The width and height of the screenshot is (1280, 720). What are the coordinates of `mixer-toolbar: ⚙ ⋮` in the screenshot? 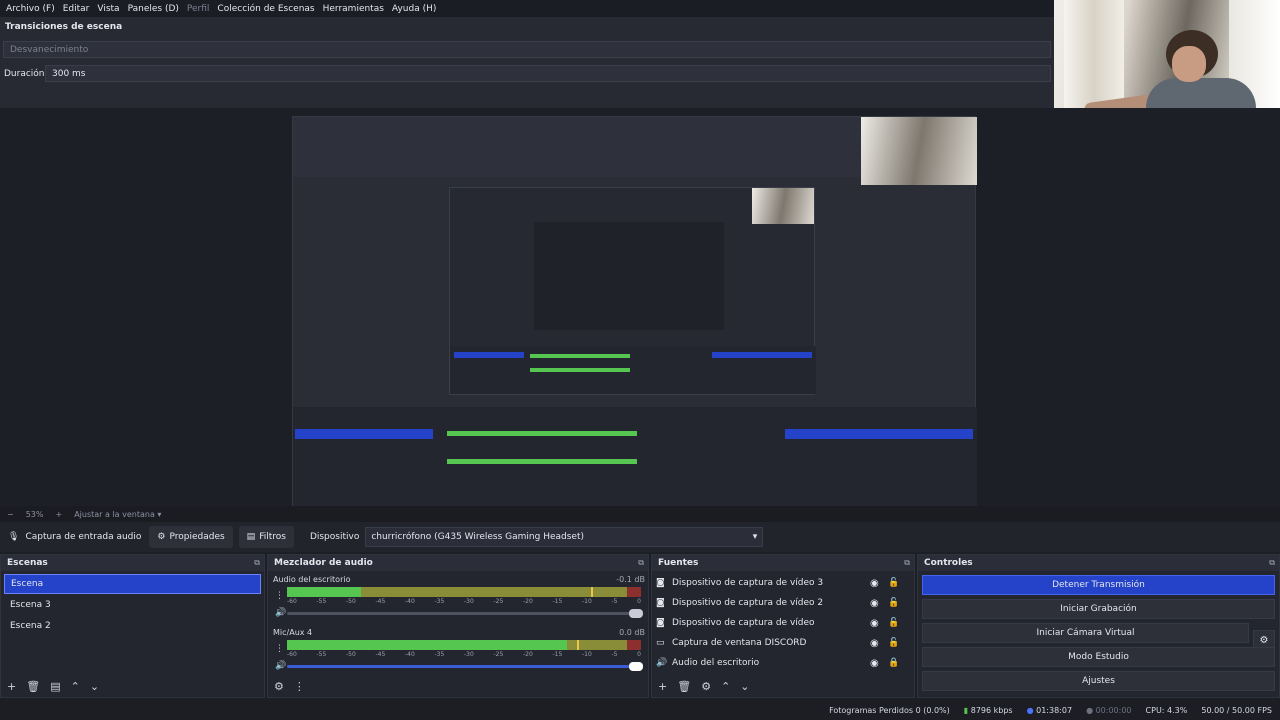 It's located at (458, 686).